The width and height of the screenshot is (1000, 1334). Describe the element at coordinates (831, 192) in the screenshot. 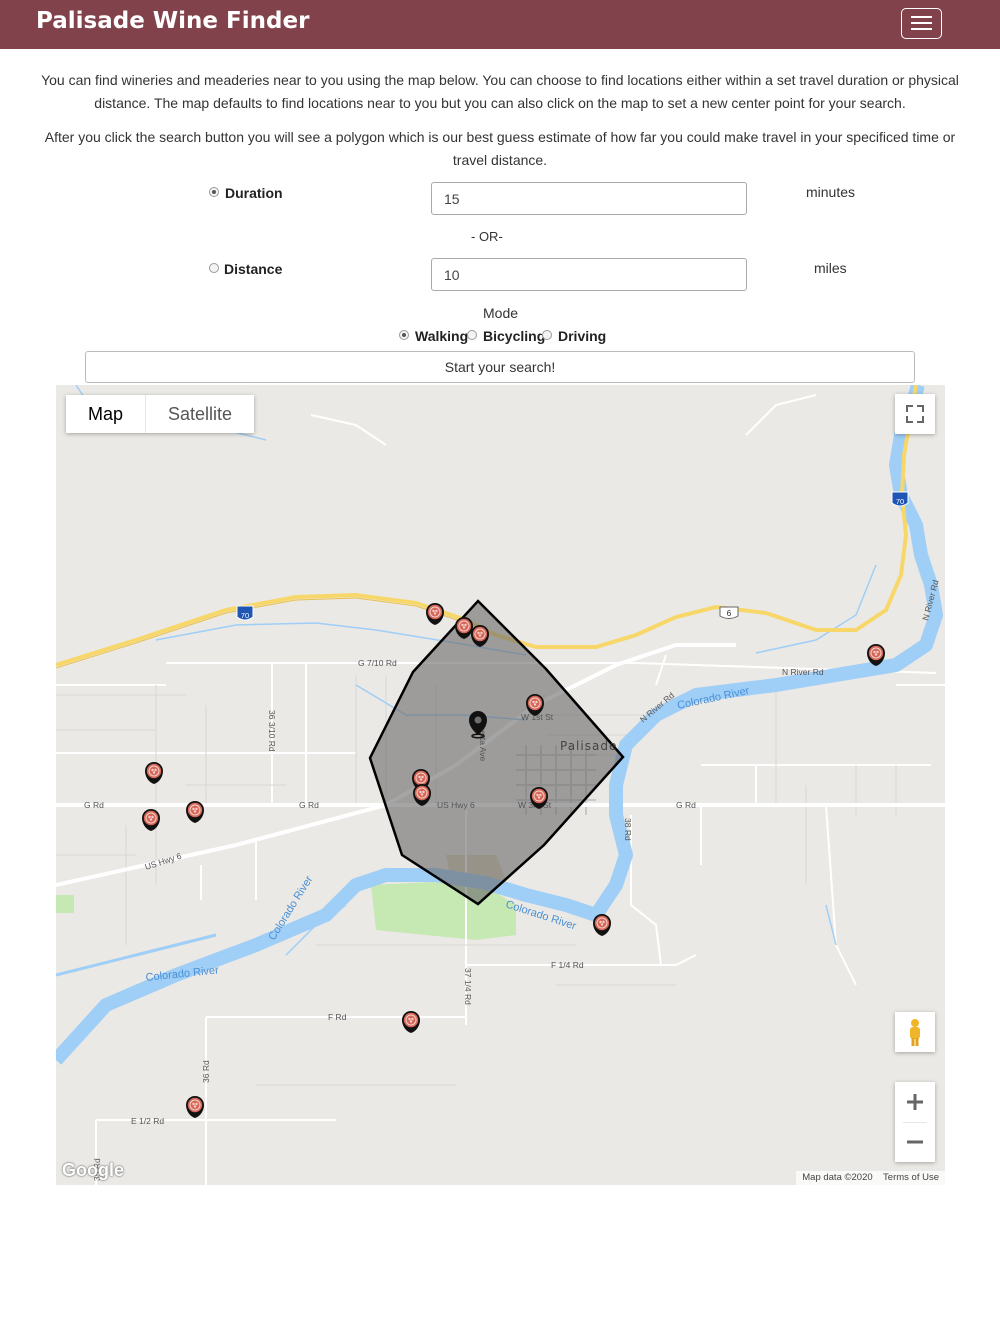

I see `duration-unit: minutes` at that location.